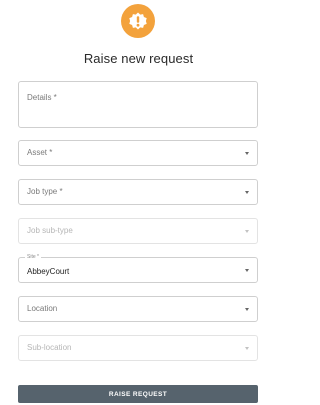  I want to click on job-type-placeholder: Job type *, so click(45, 191).